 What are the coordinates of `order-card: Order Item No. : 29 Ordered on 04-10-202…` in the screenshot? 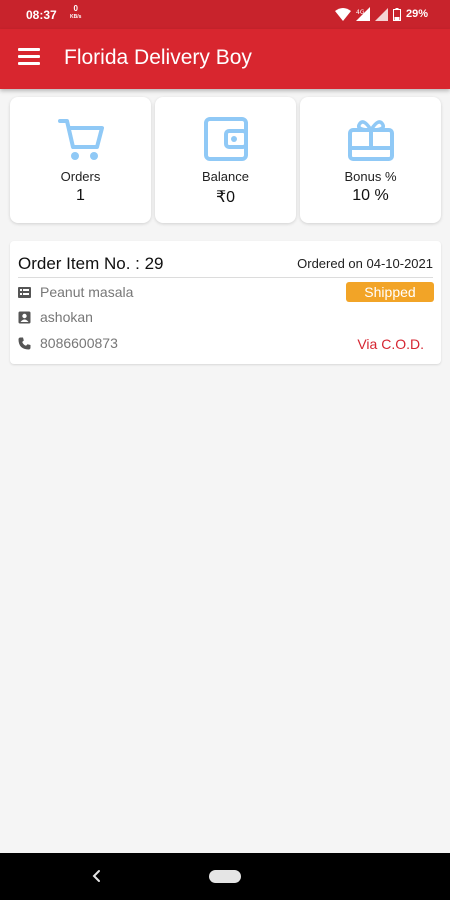 It's located at (225, 302).